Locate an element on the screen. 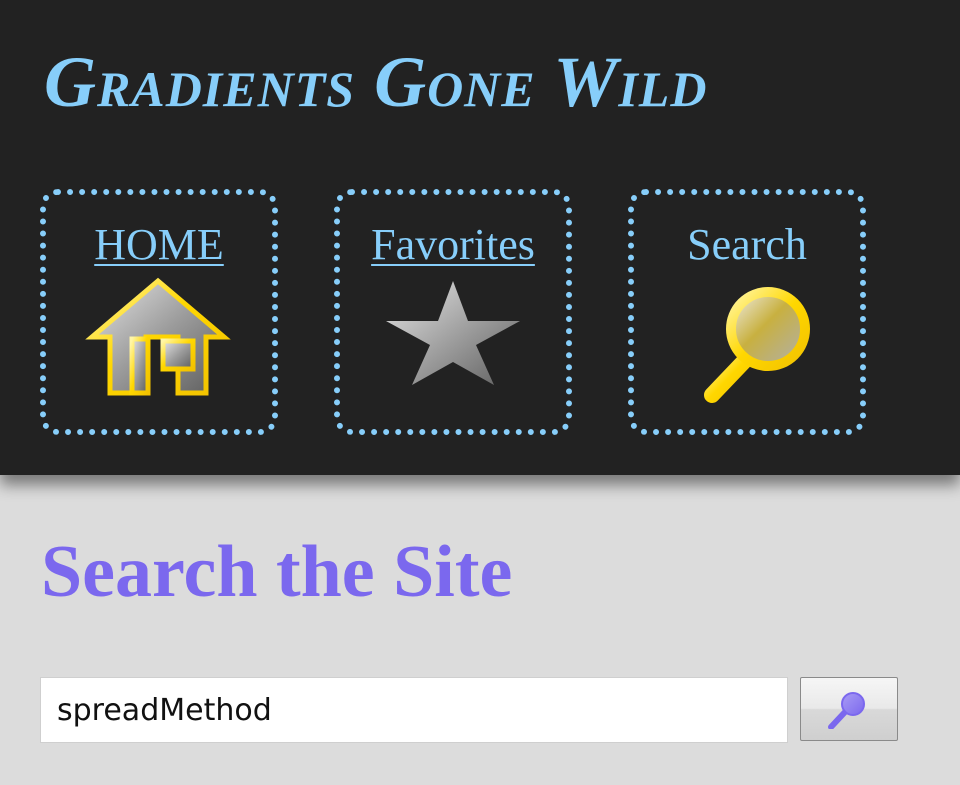 The image size is (960, 785). home-icon is located at coordinates (158, 336).